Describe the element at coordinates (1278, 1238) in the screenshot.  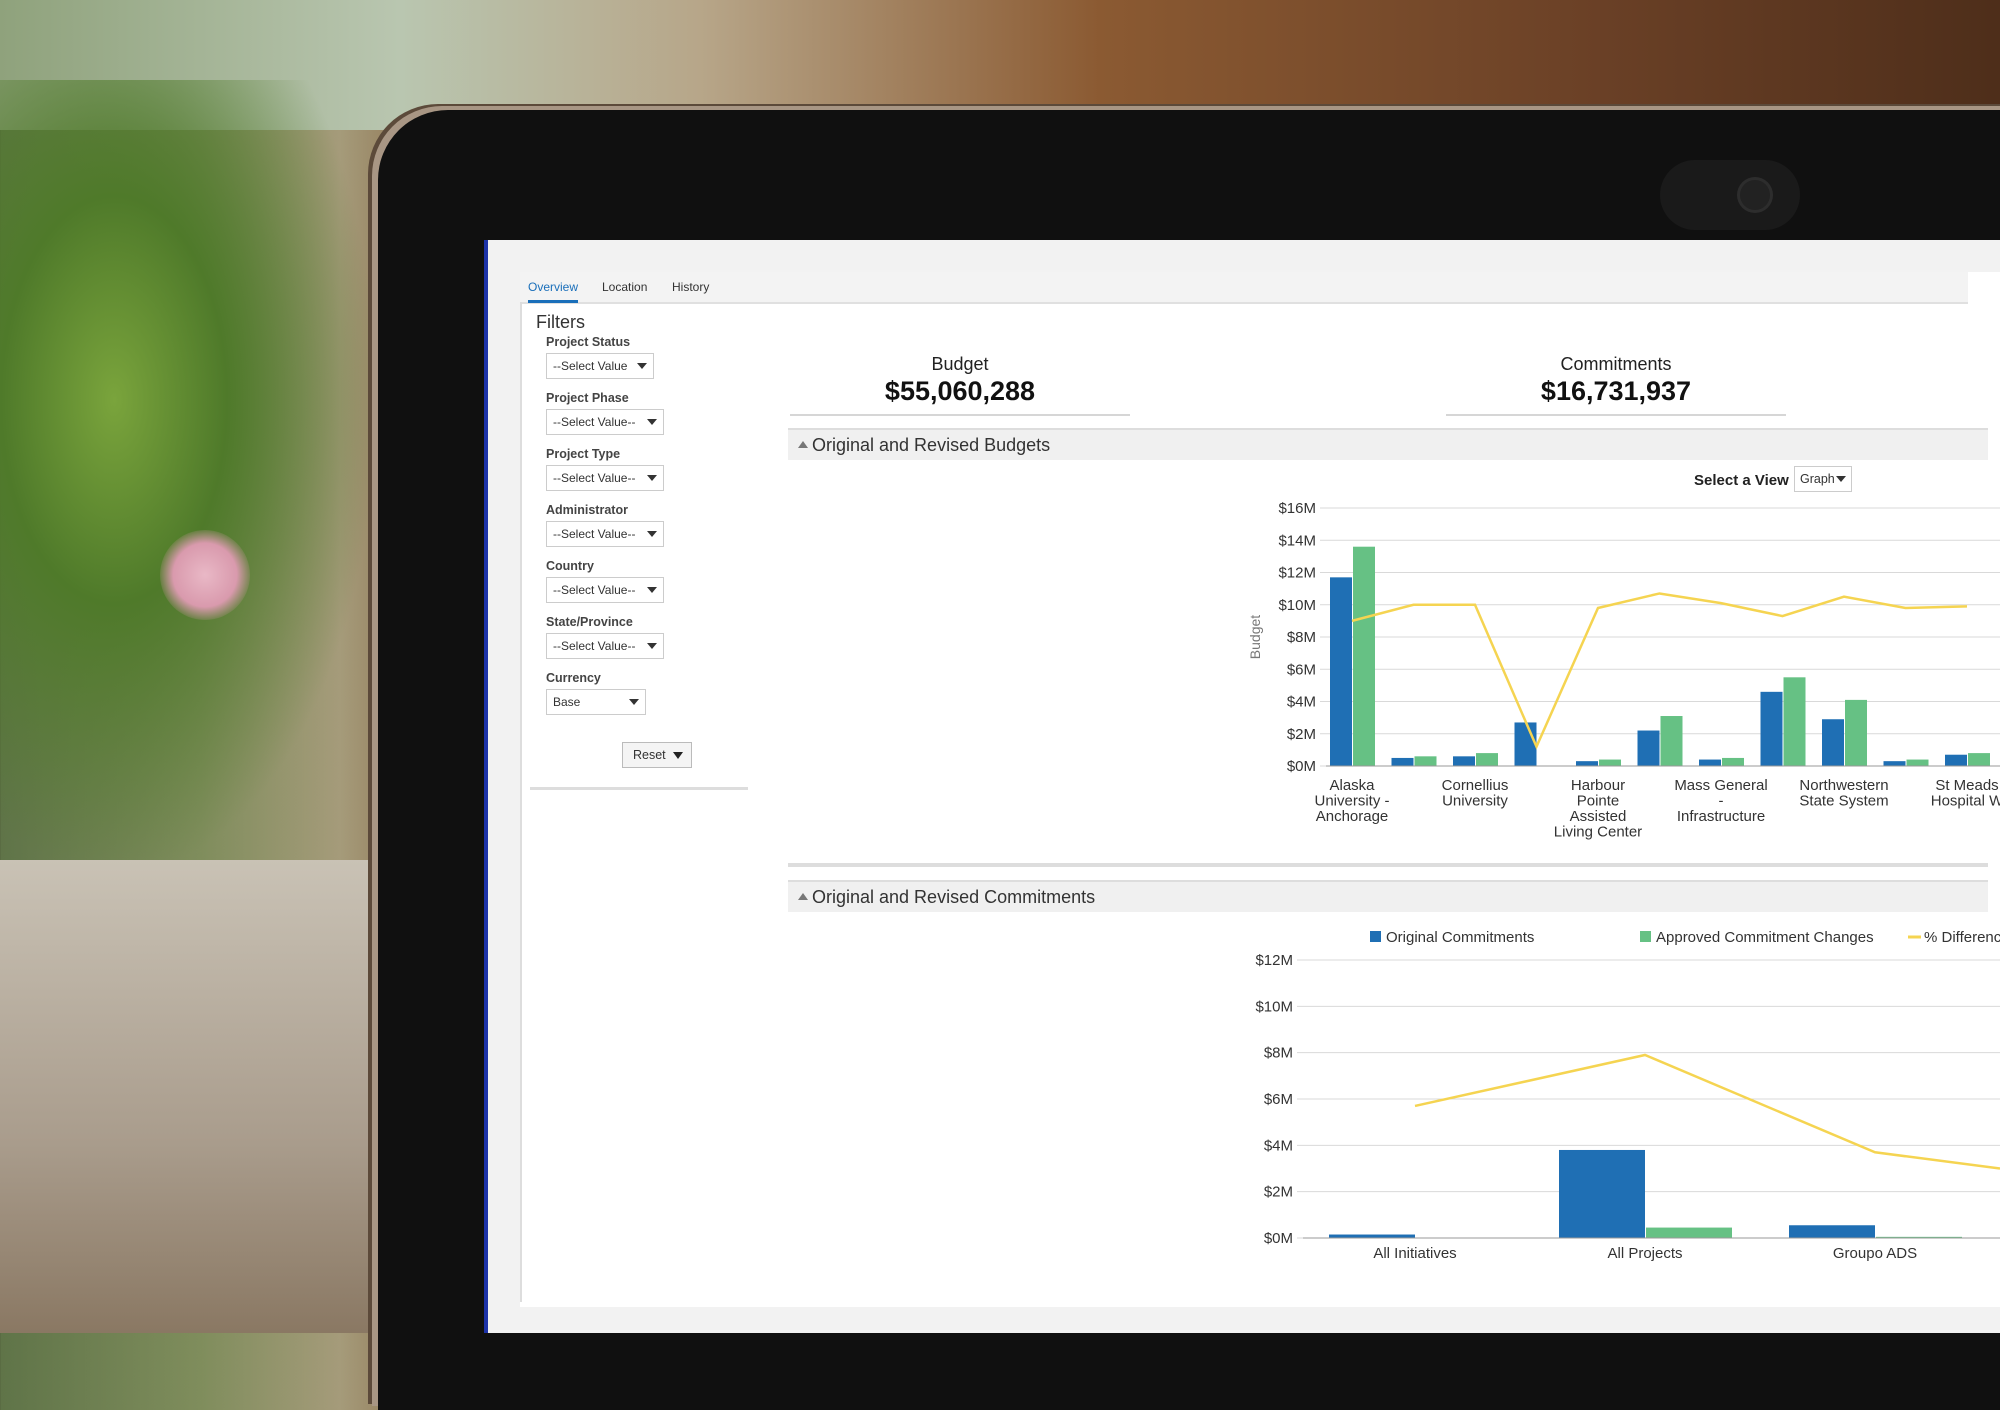
I see `y-tick-label: $0M` at that location.